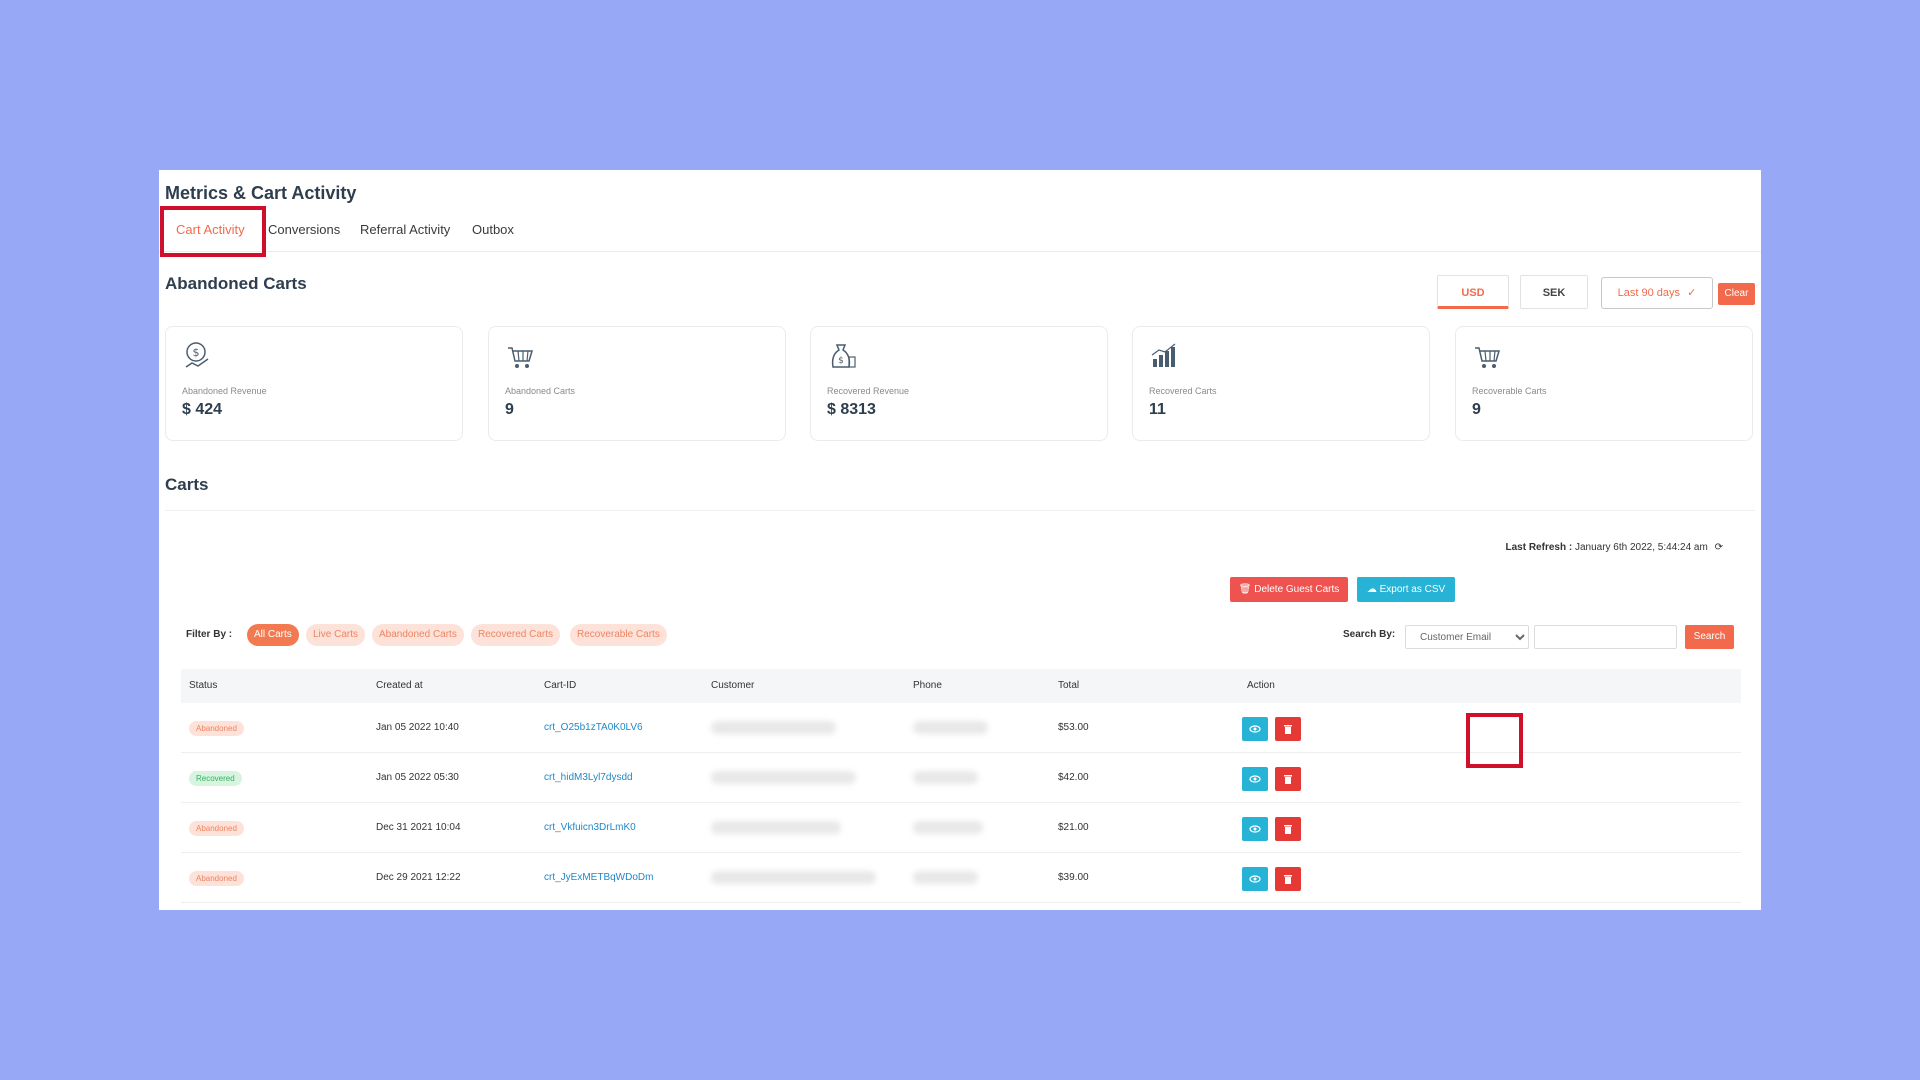 This screenshot has height=1080, width=1920. I want to click on metric-card-recovered-carts: Recovered Carts 11, so click(1281, 383).